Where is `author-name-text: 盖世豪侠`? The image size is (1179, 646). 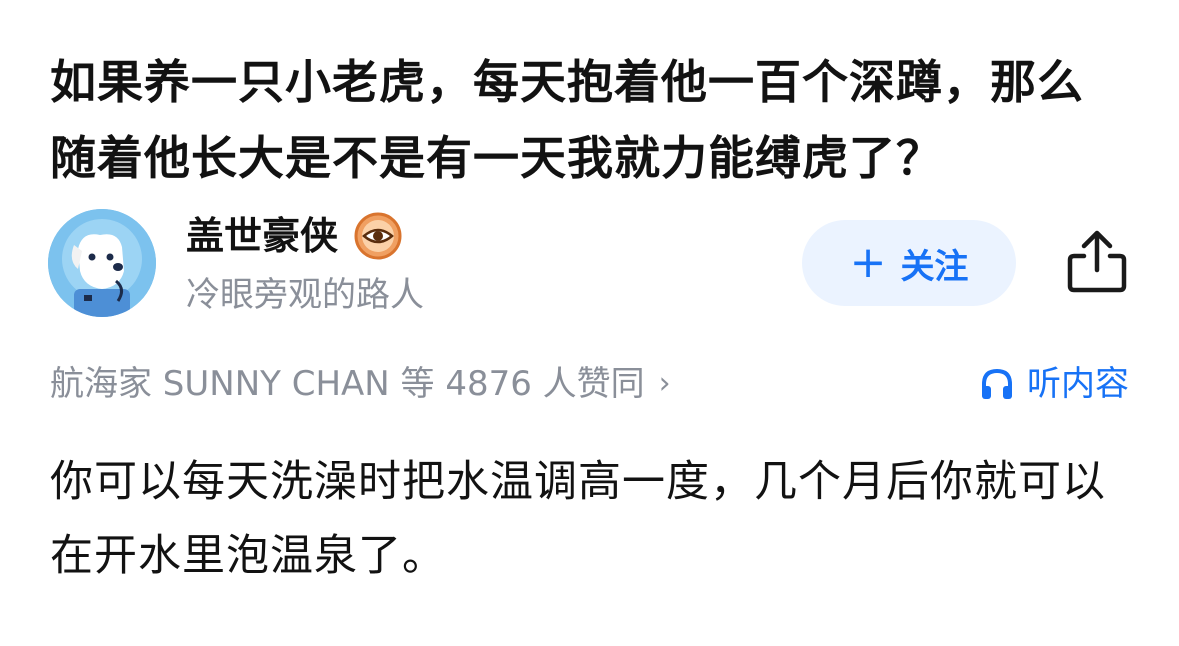 author-name-text: 盖世豪侠 is located at coordinates (262, 236).